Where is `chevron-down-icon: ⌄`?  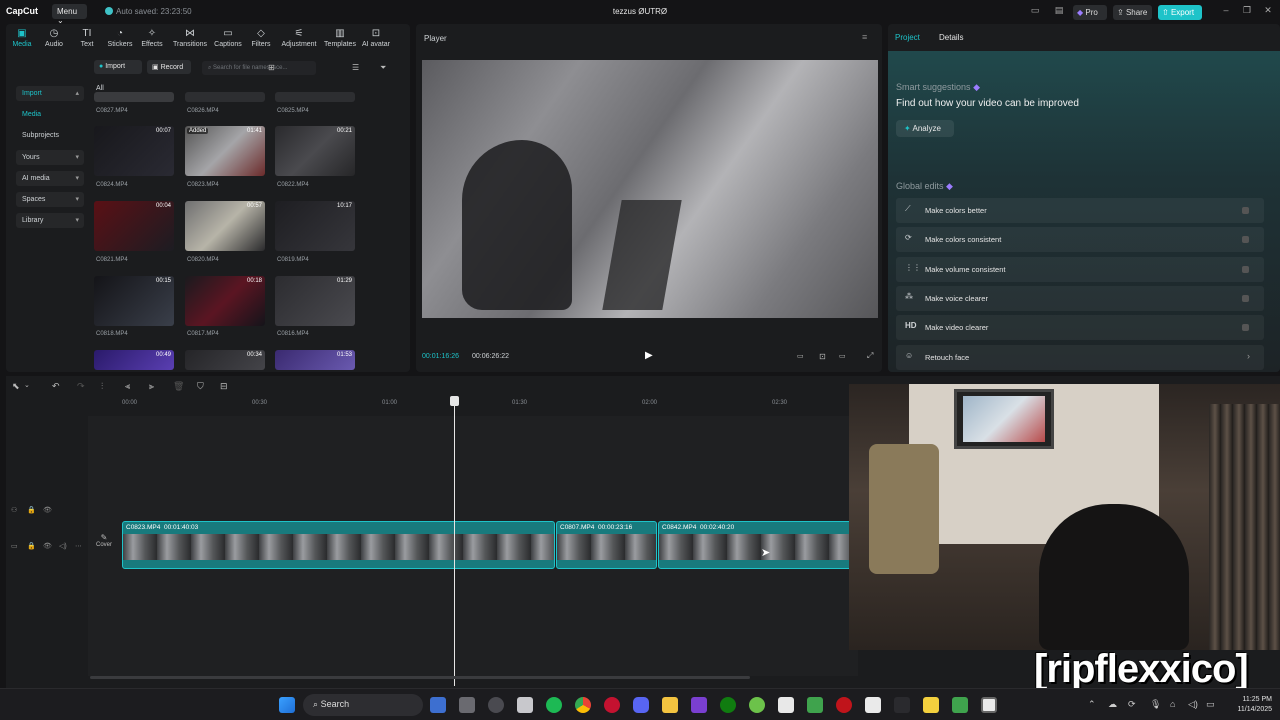 chevron-down-icon: ⌄ is located at coordinates (27, 385).